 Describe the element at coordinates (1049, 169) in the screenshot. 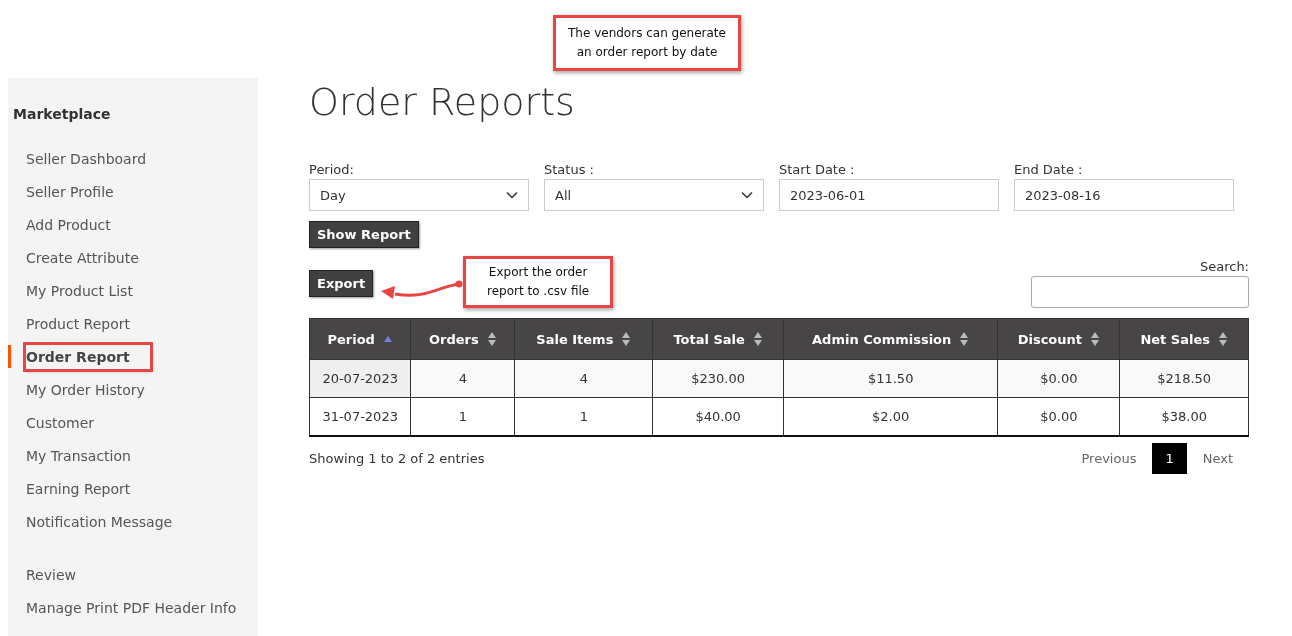

I see `field-label: End Date :` at that location.